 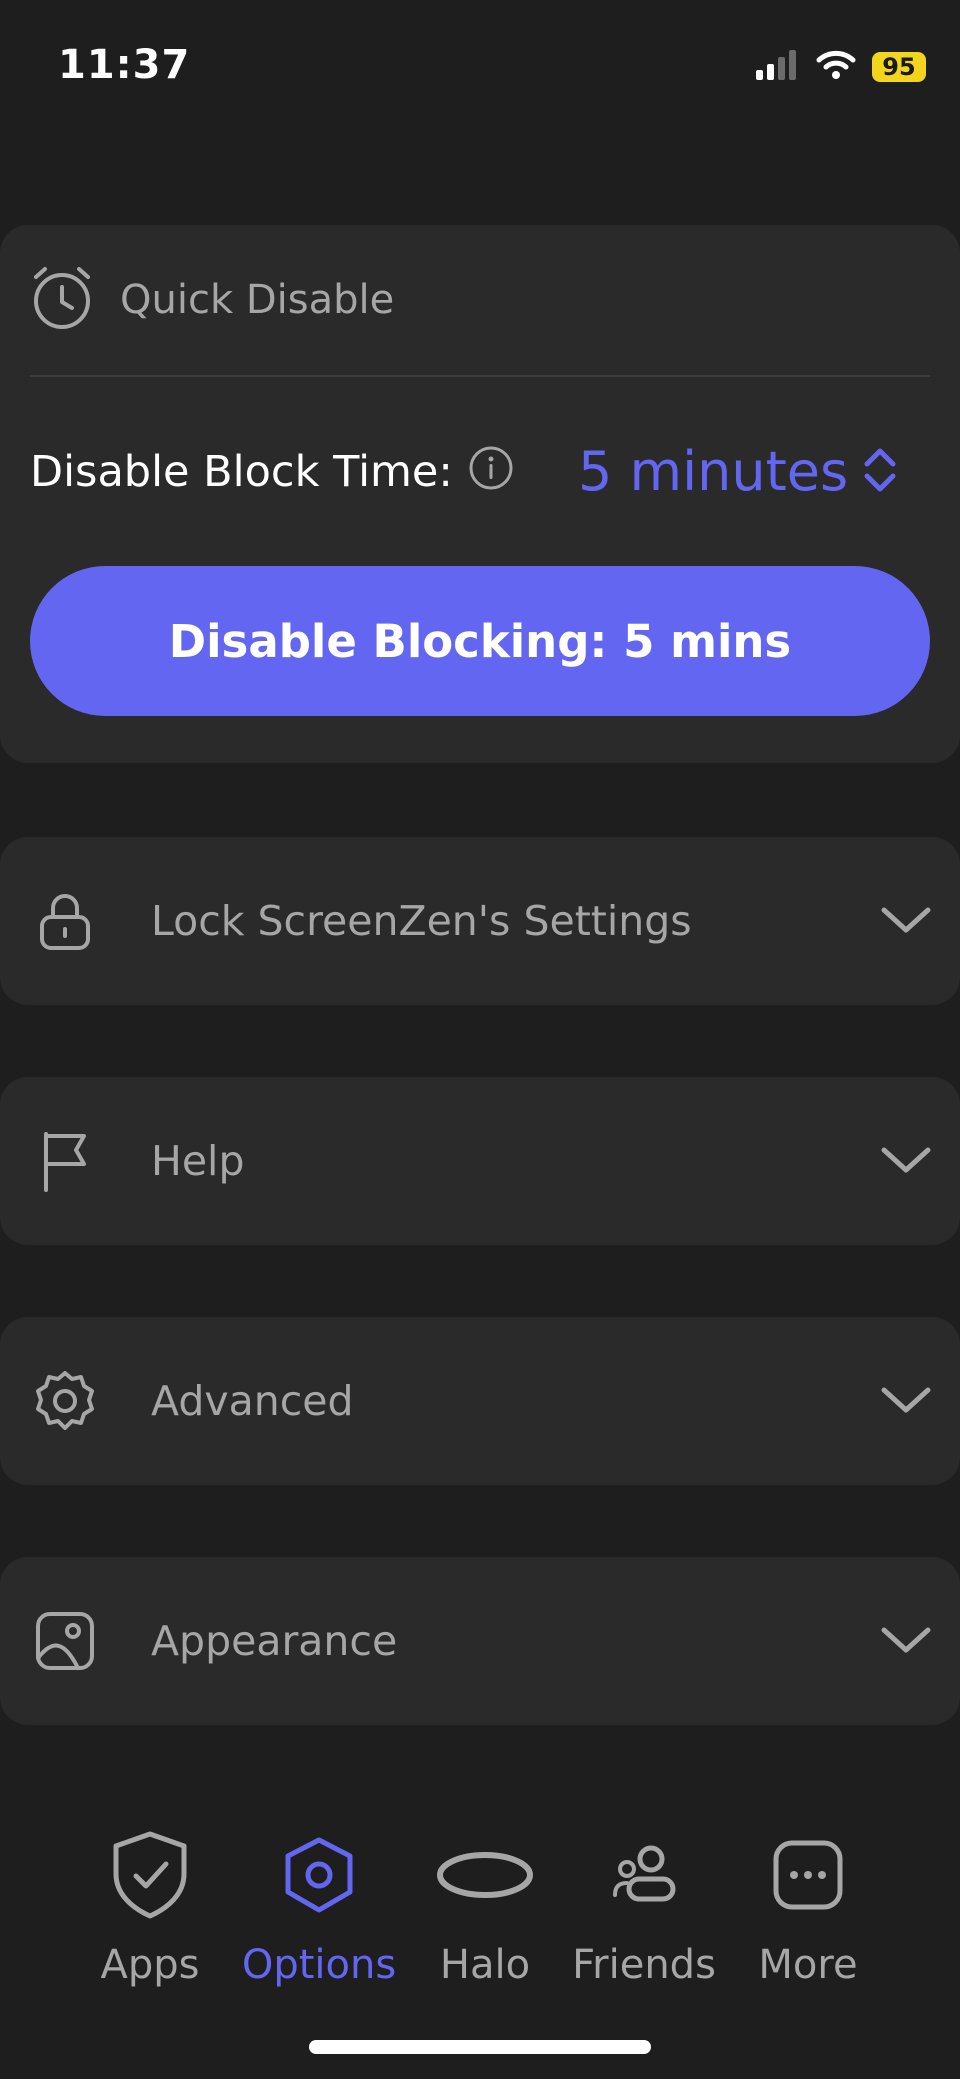 I want to click on status-icons: 95, so click(x=841, y=67).